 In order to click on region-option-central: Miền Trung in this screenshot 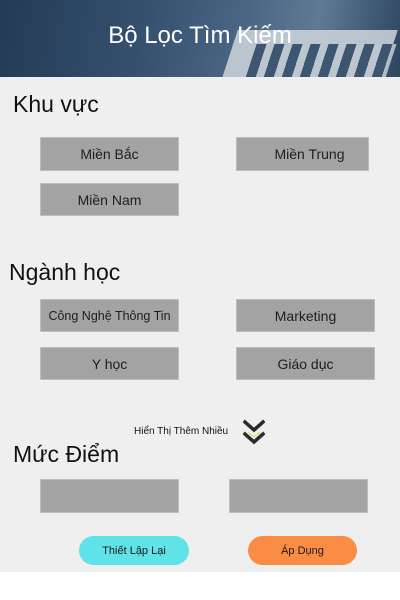, I will do `click(302, 154)`.